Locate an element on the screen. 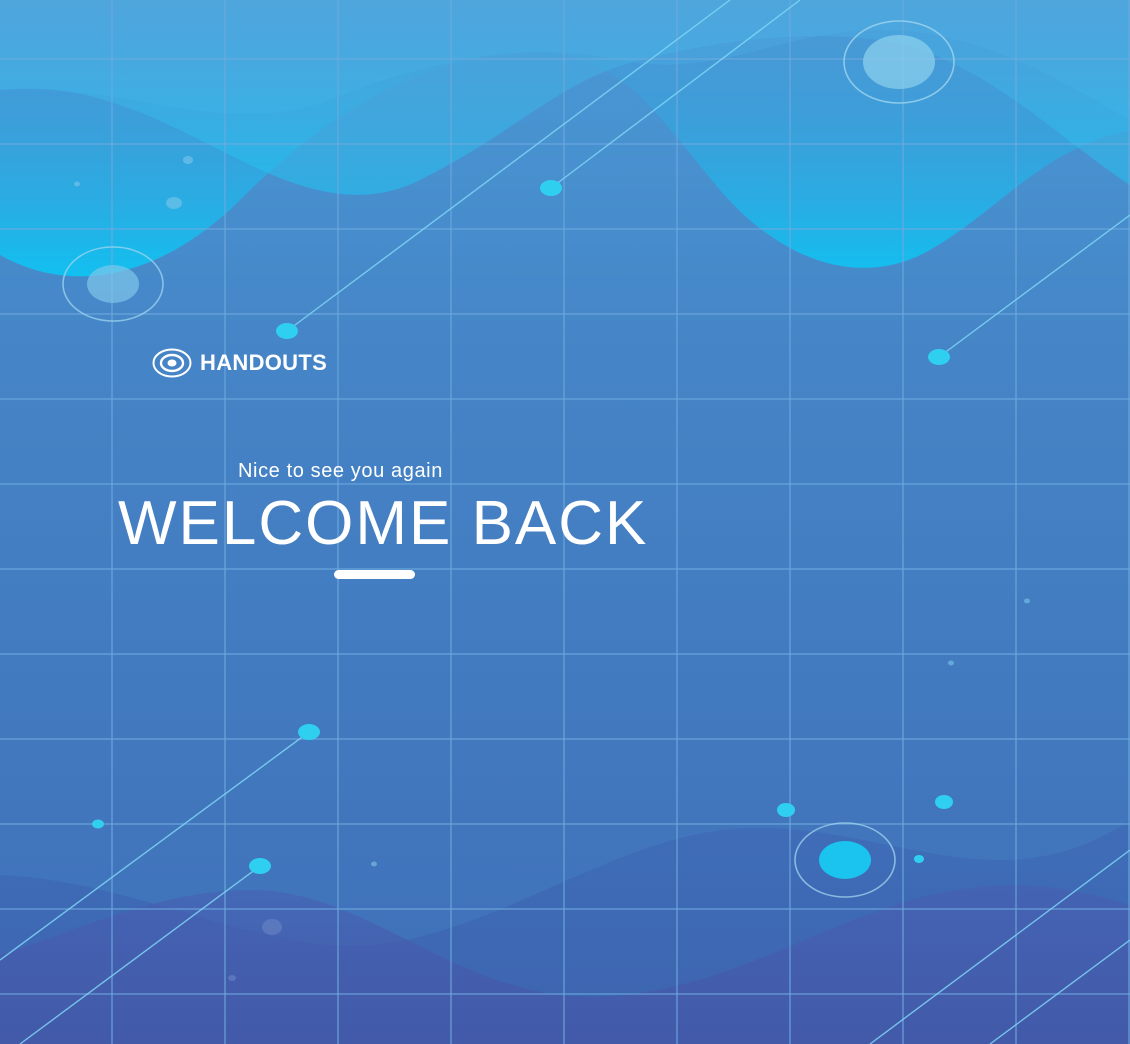 This screenshot has height=1044, width=1130. brand: HANDOUTS is located at coordinates (239, 363).